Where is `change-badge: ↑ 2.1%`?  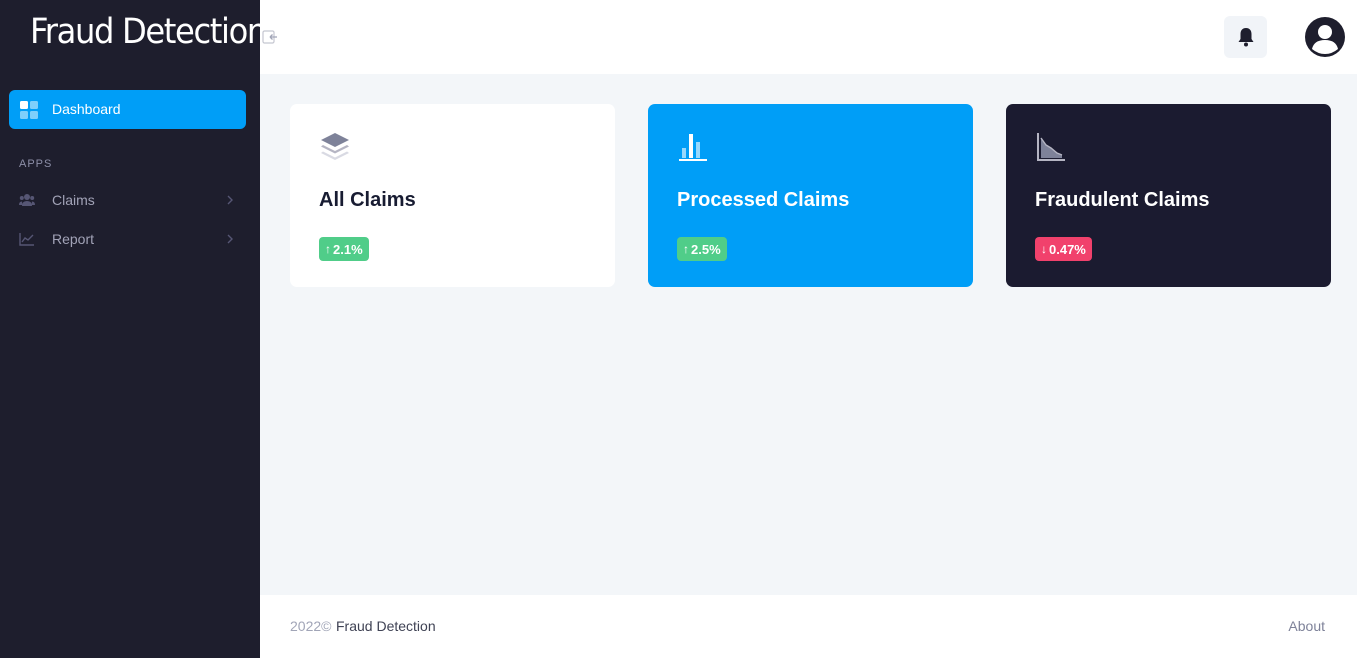
change-badge: ↑ 2.1% is located at coordinates (344, 249).